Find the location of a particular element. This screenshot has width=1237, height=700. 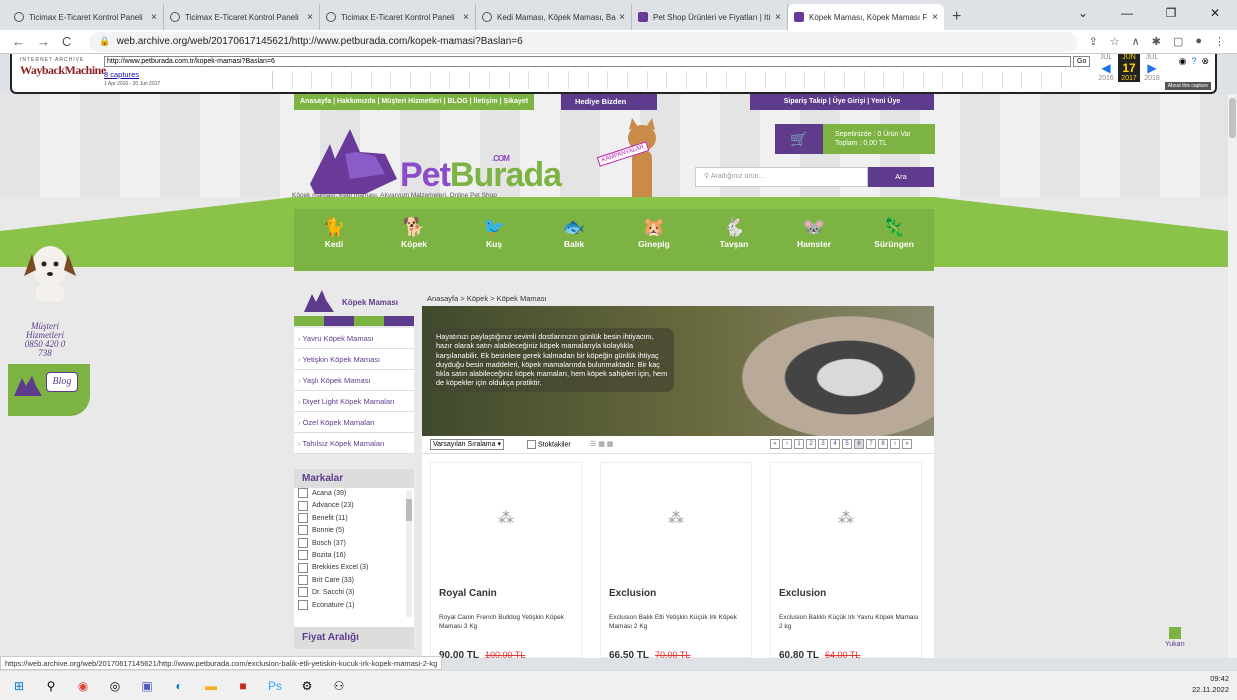

page-current: 6 is located at coordinates (859, 444).